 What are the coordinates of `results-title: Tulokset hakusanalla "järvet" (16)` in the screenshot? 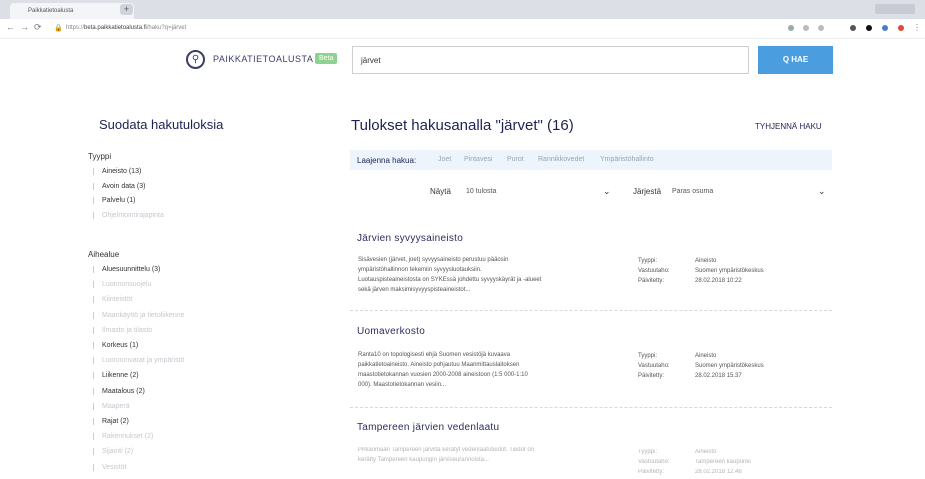 It's located at (462, 125).